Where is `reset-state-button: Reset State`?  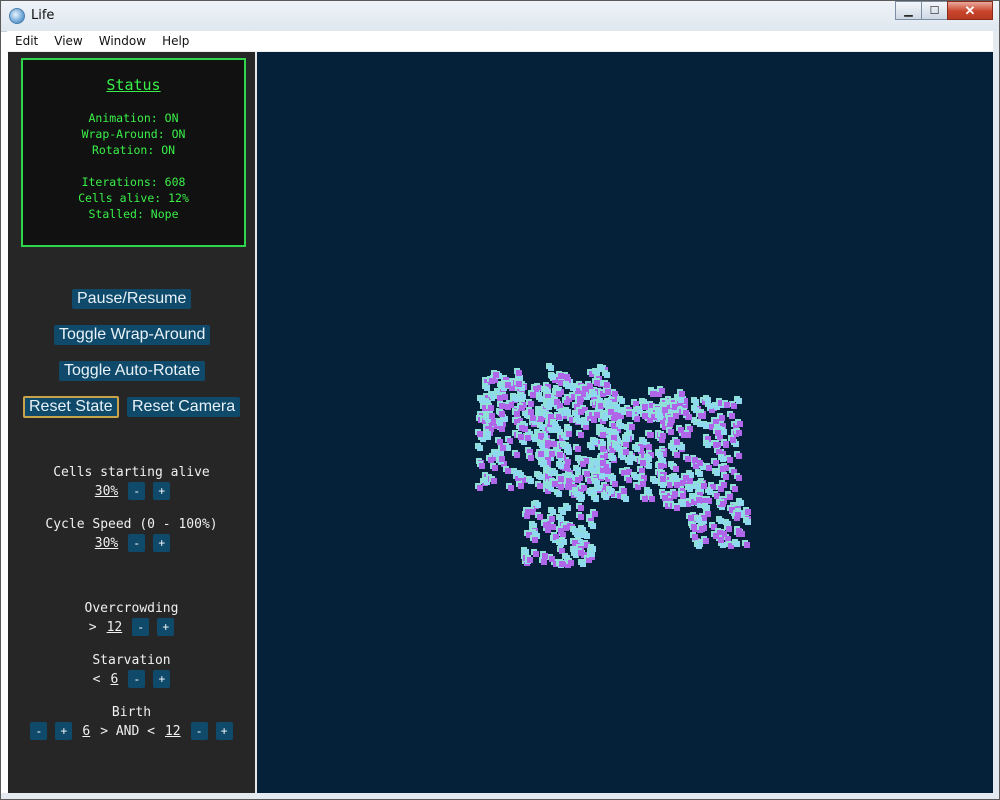
reset-state-button: Reset State is located at coordinates (71, 407).